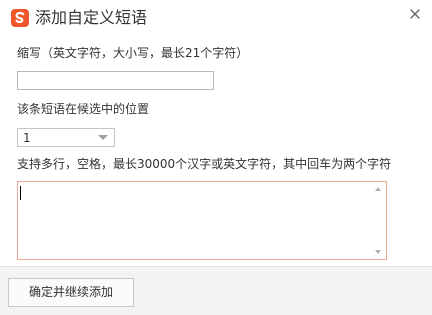 This screenshot has width=432, height=315. What do you see at coordinates (71, 292) in the screenshot?
I see `confirm-and-continue-button: 确定并继续添加` at bounding box center [71, 292].